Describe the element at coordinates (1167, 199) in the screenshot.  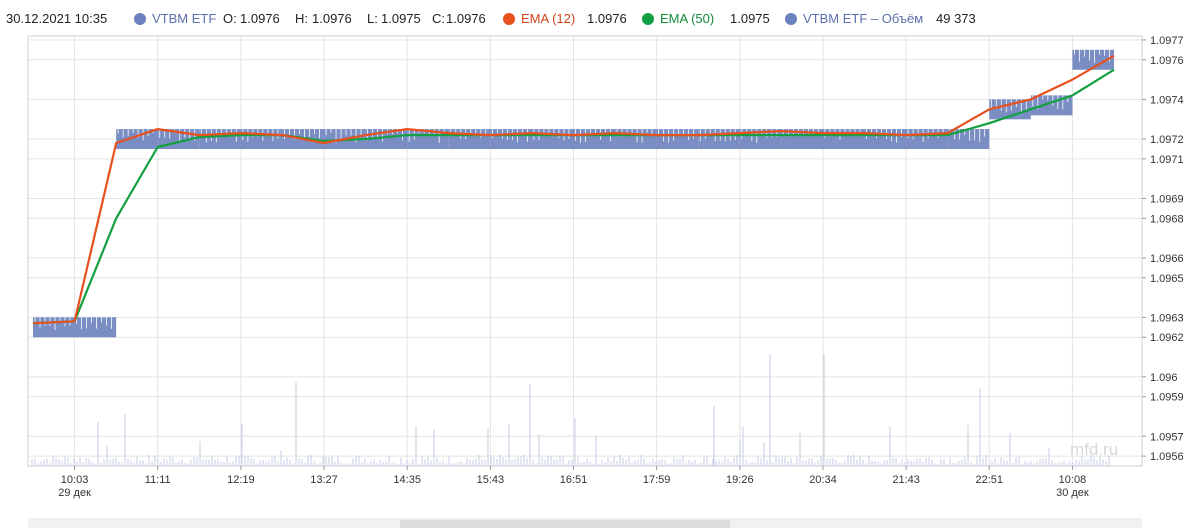
I see `y-tick-label: 1.0969` at that location.